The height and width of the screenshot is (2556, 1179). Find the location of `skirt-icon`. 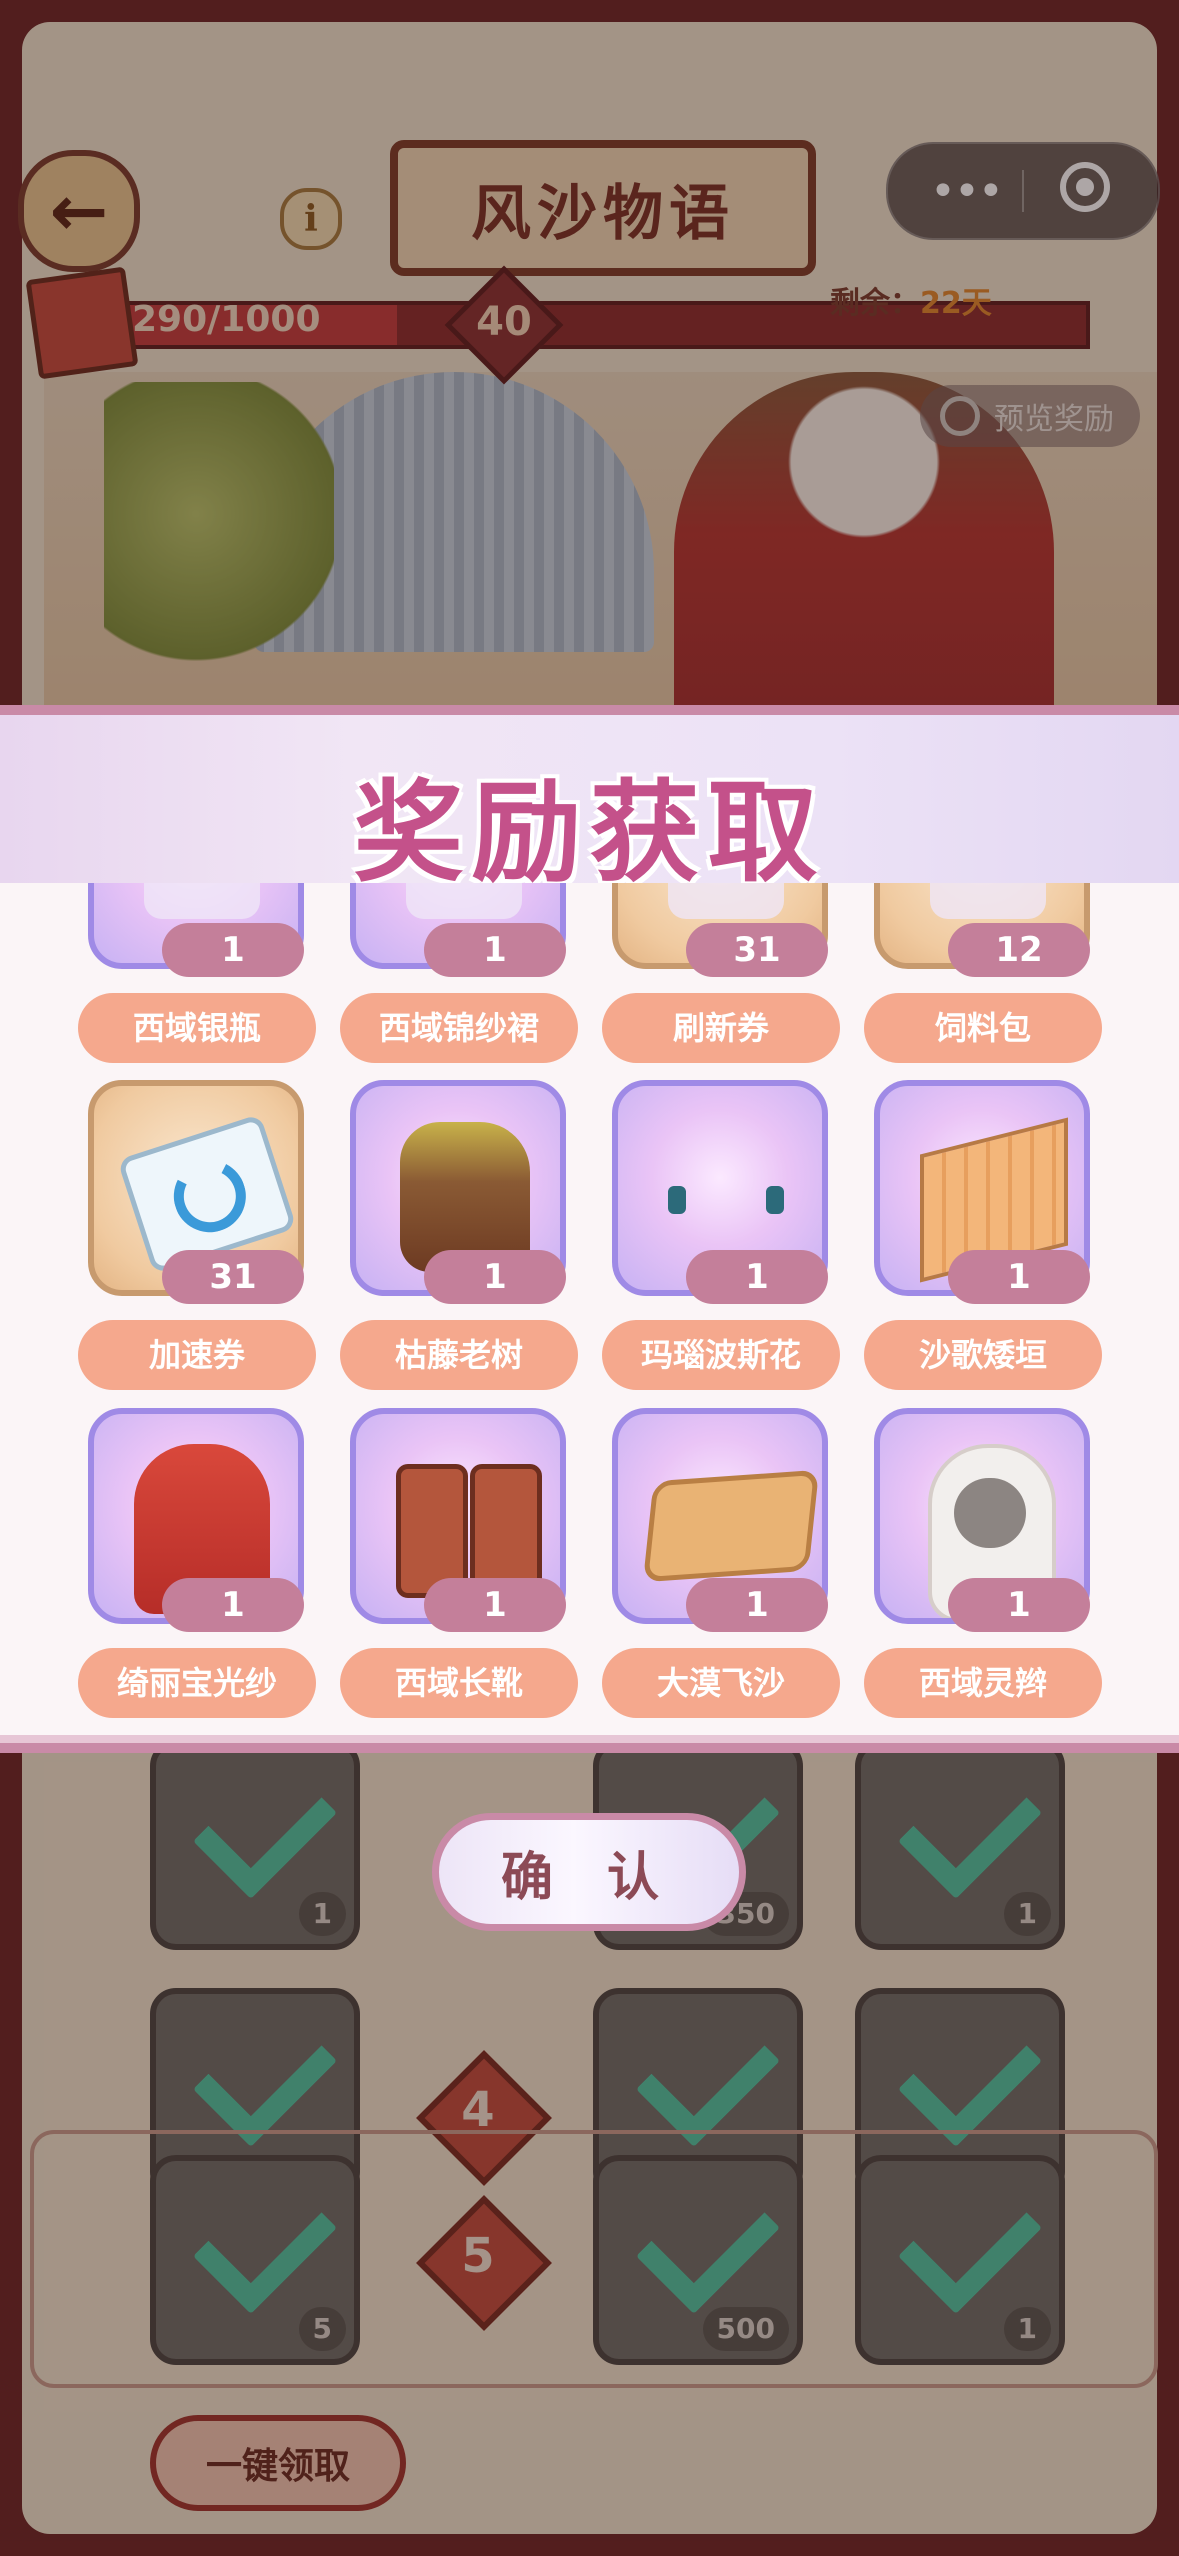

skirt-icon is located at coordinates (464, 901).